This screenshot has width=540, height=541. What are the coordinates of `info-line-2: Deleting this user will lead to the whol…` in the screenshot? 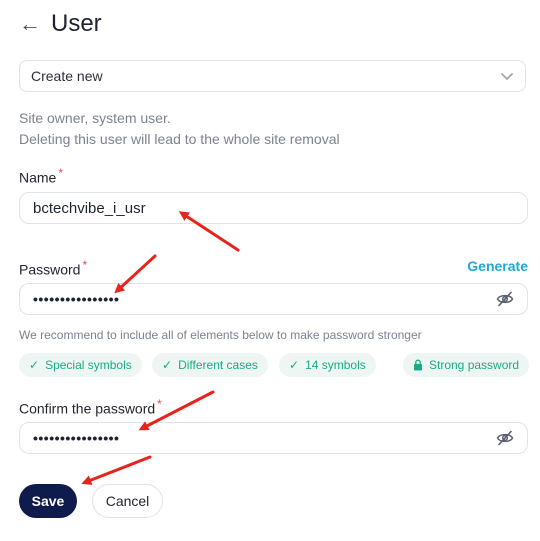 It's located at (179, 139).